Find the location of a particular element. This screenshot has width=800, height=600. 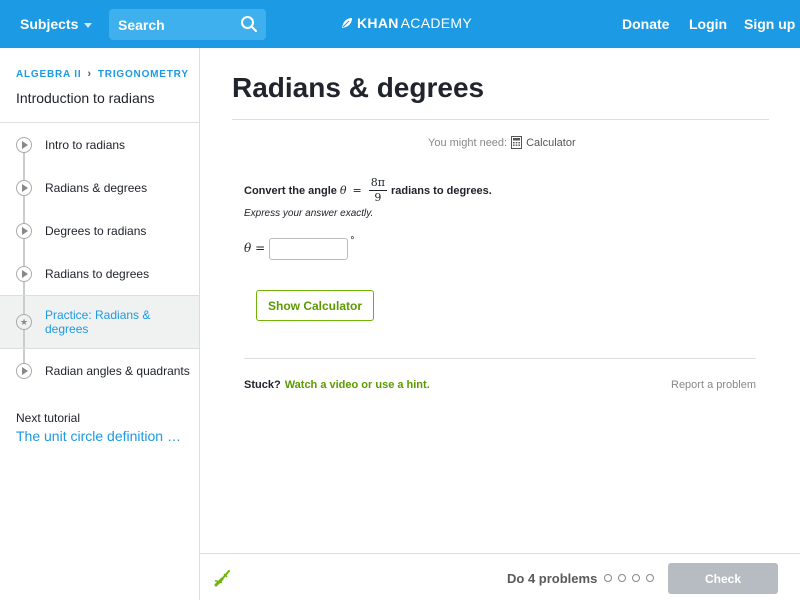

problem-count-label: Do 4 problems is located at coordinates (552, 578).